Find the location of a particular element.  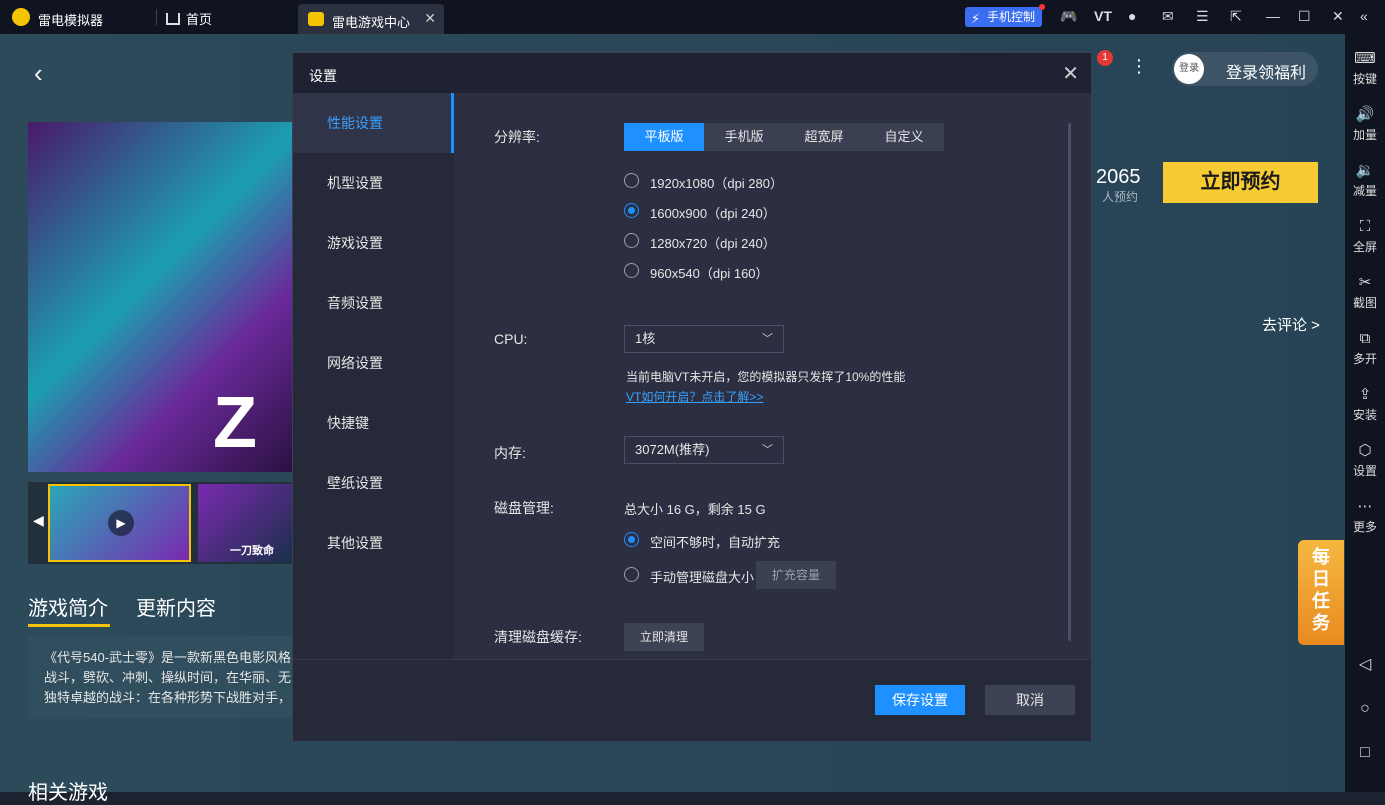

comment-link: 去评论 > is located at coordinates (1291, 324).